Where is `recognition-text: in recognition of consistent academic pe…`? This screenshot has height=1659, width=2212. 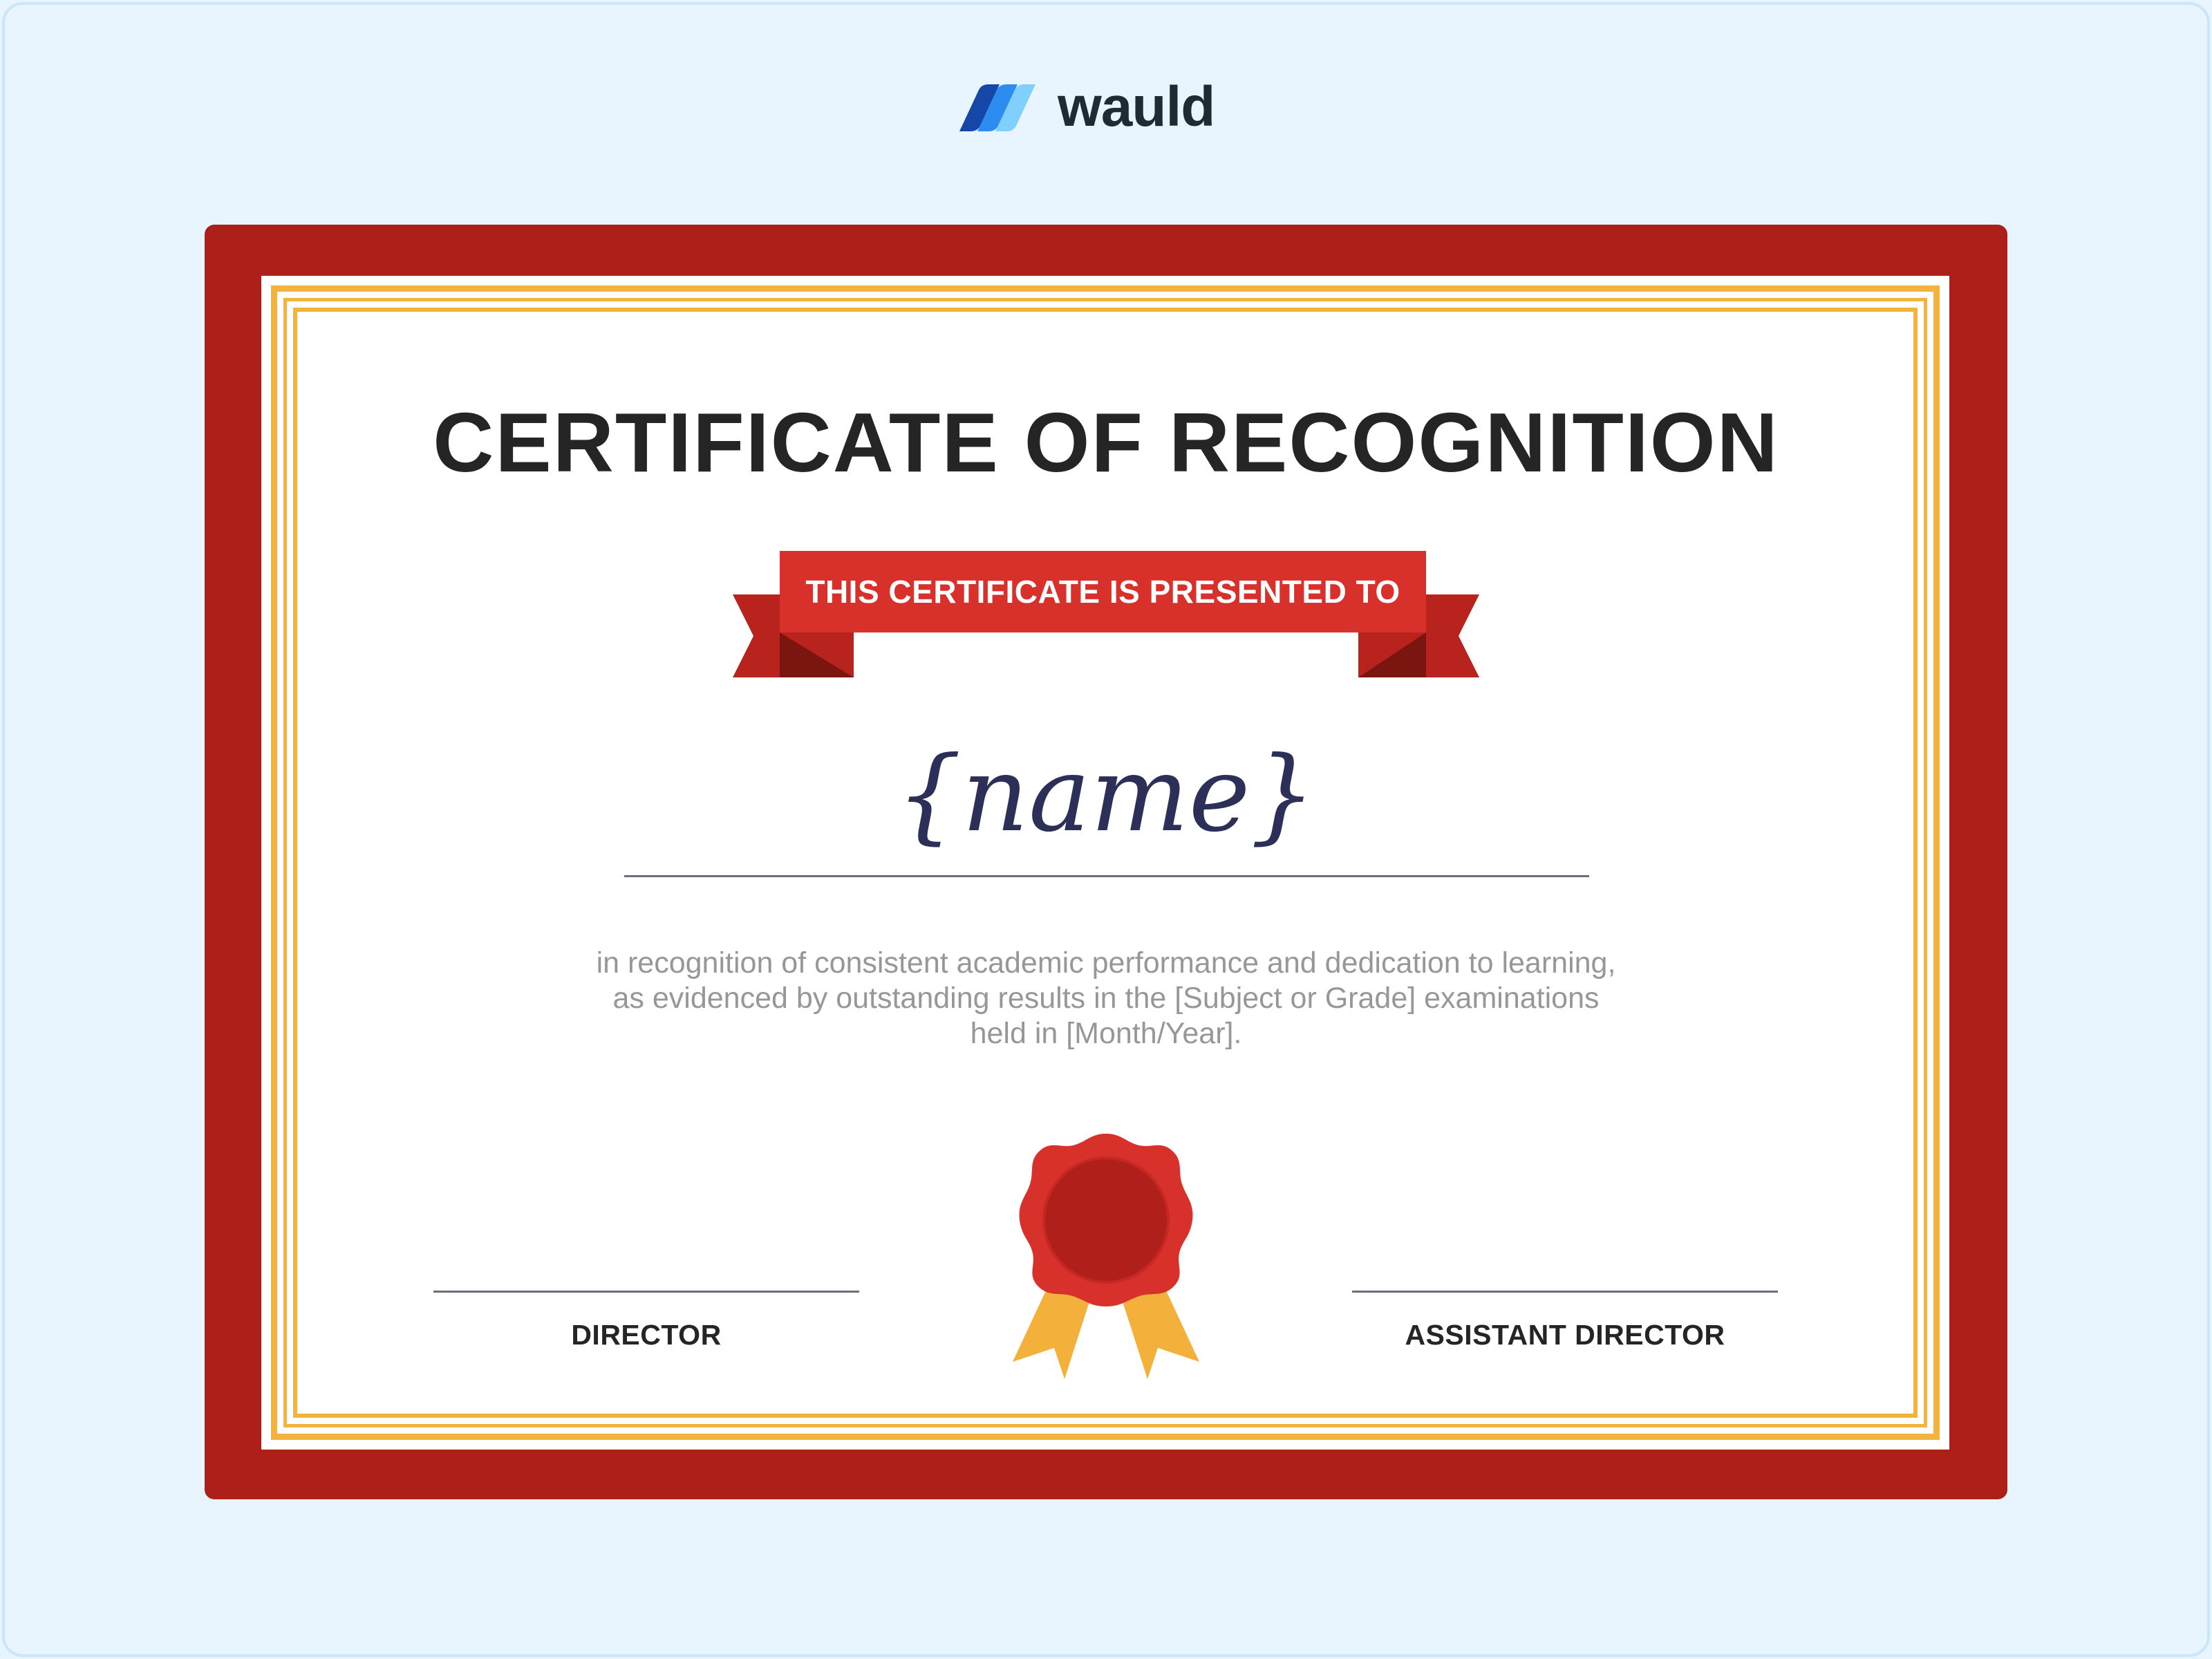 recognition-text: in recognition of consistent academic pe… is located at coordinates (1106, 999).